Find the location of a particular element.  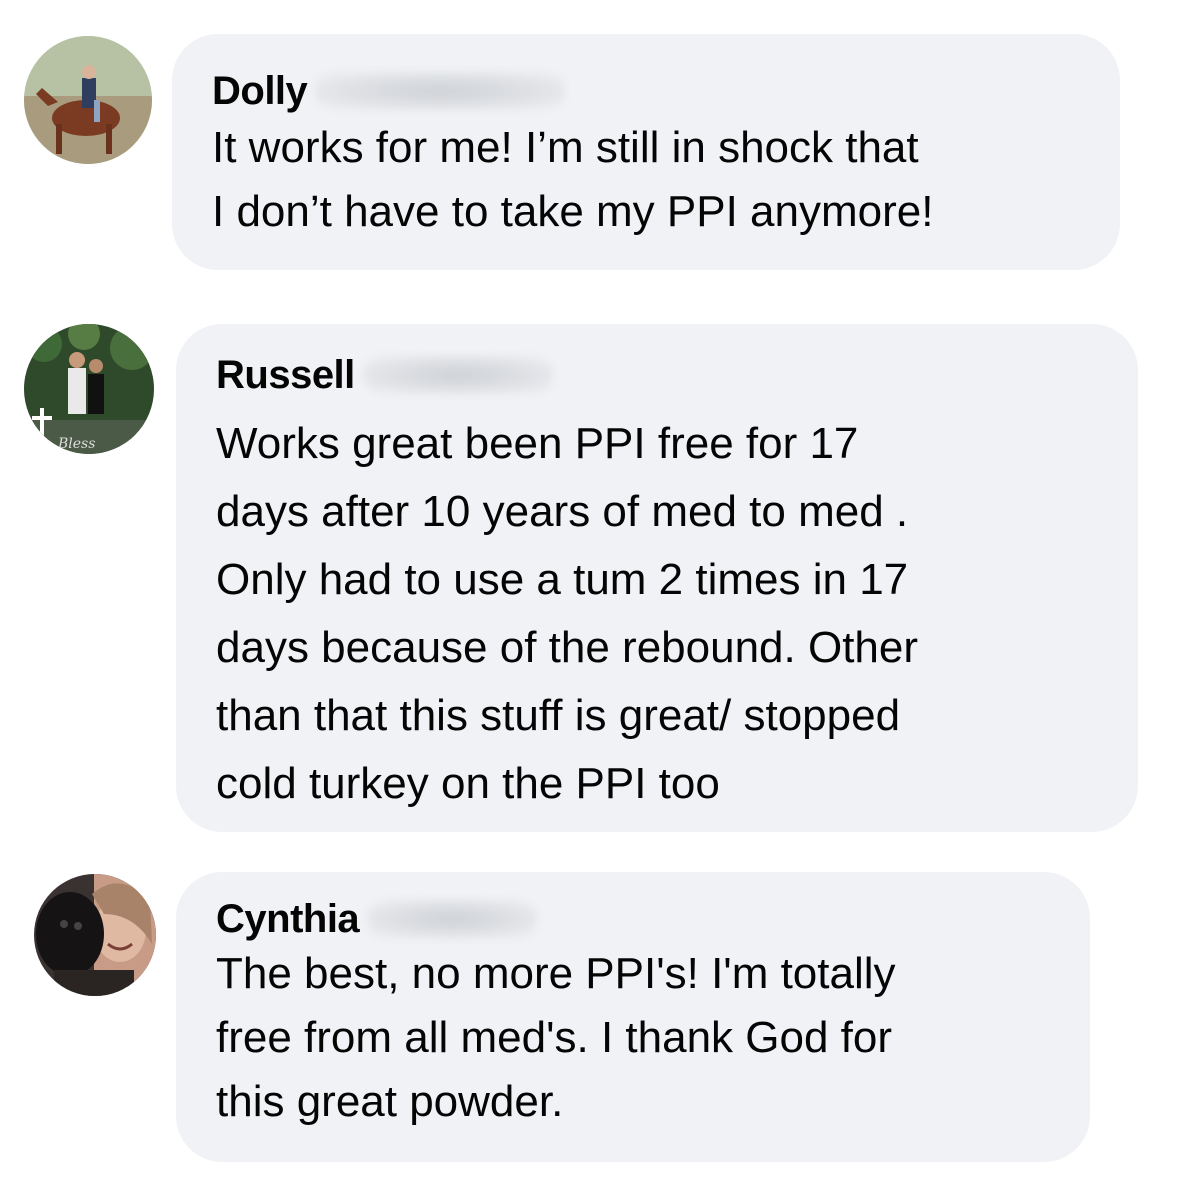

avatar-russell: Bless is located at coordinates (89, 389).